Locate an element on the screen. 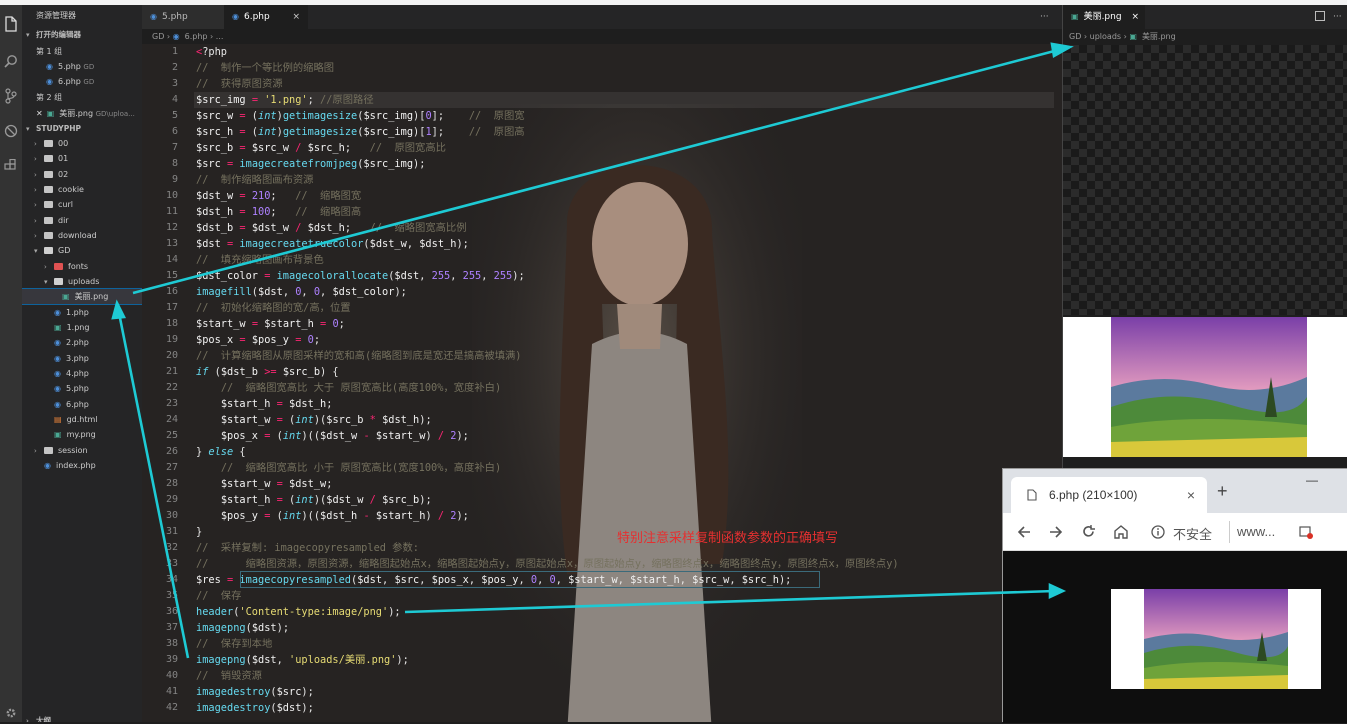 The image size is (1347, 724). arrow-to-file is located at coordinates (153, 485).